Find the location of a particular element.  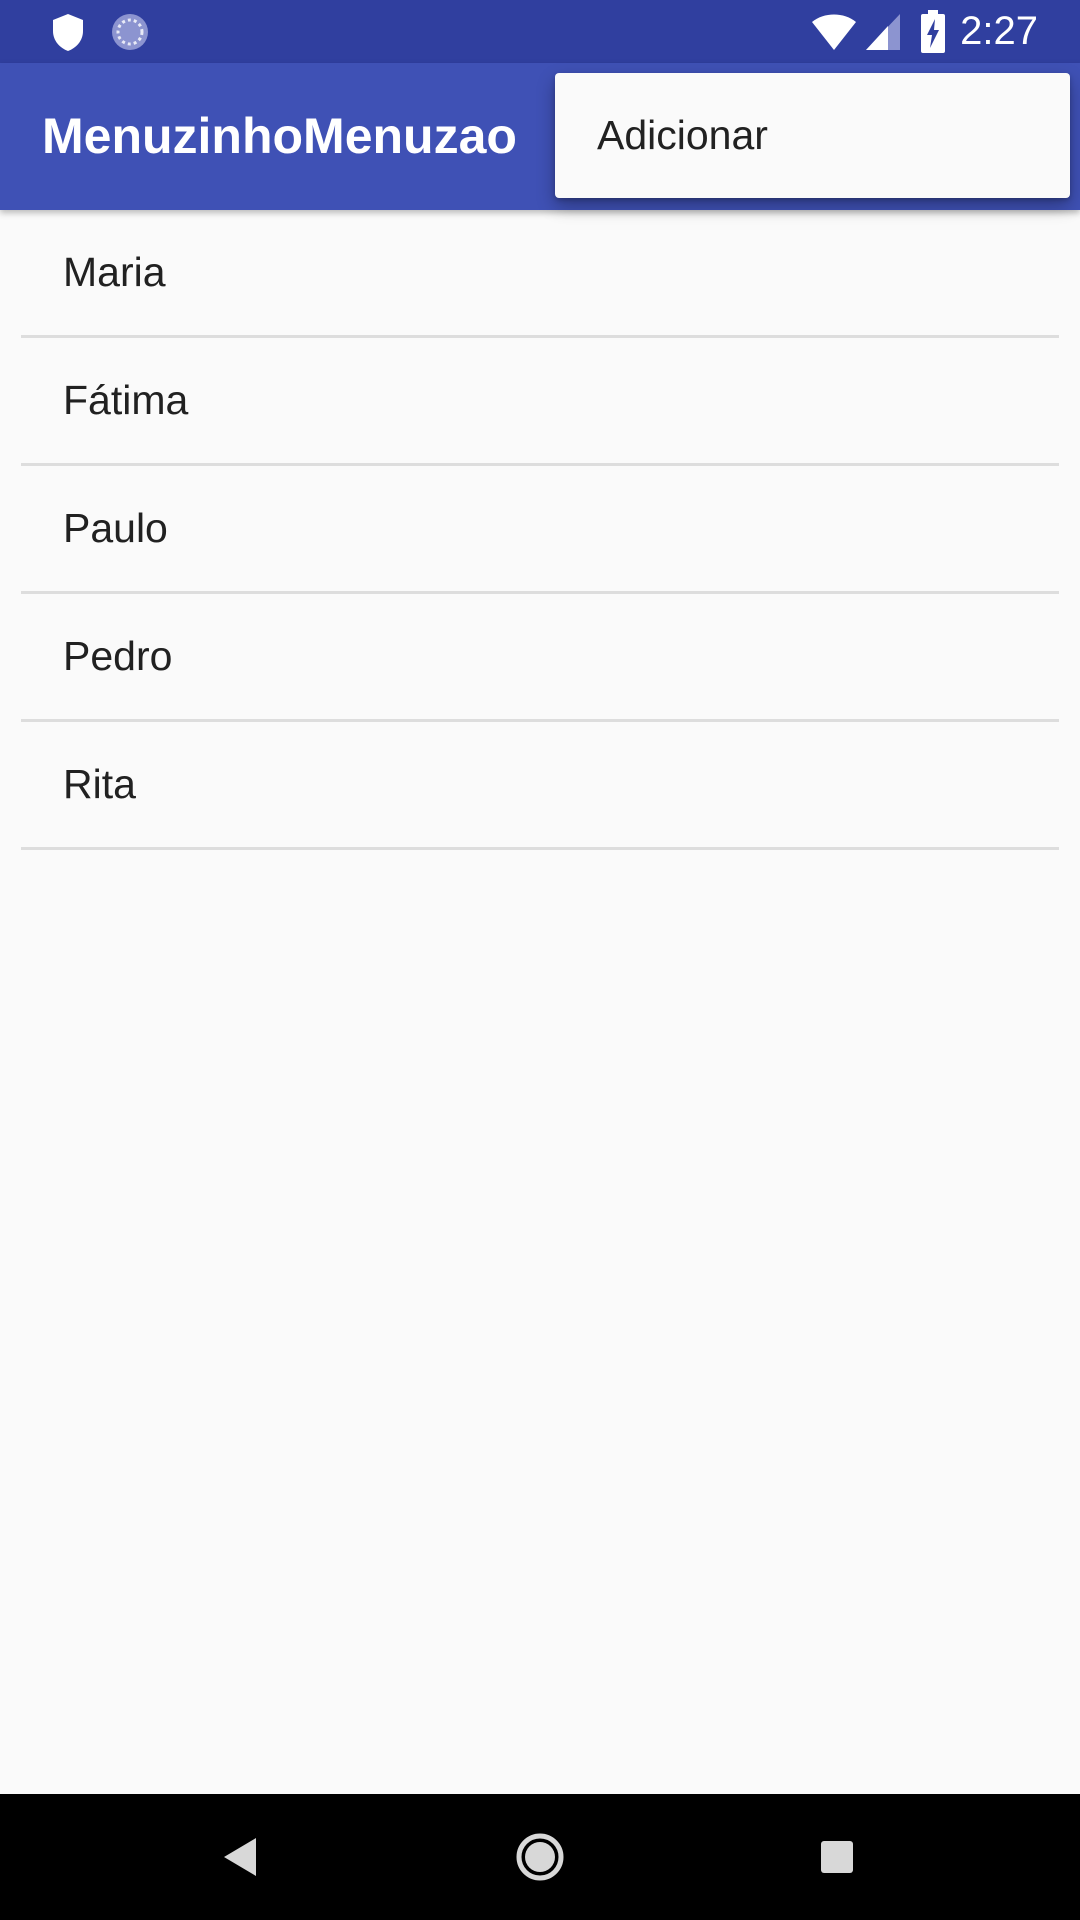

back-button is located at coordinates (241, 1857).